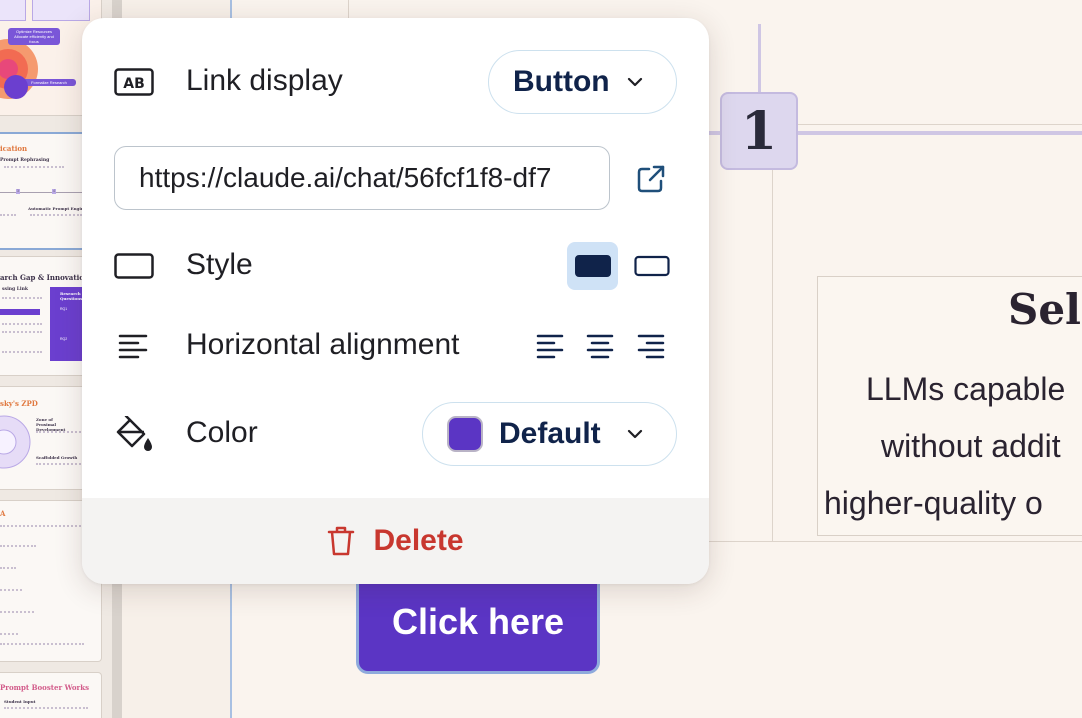  What do you see at coordinates (15, 442) in the screenshot?
I see `zpd-circle-graphic` at bounding box center [15, 442].